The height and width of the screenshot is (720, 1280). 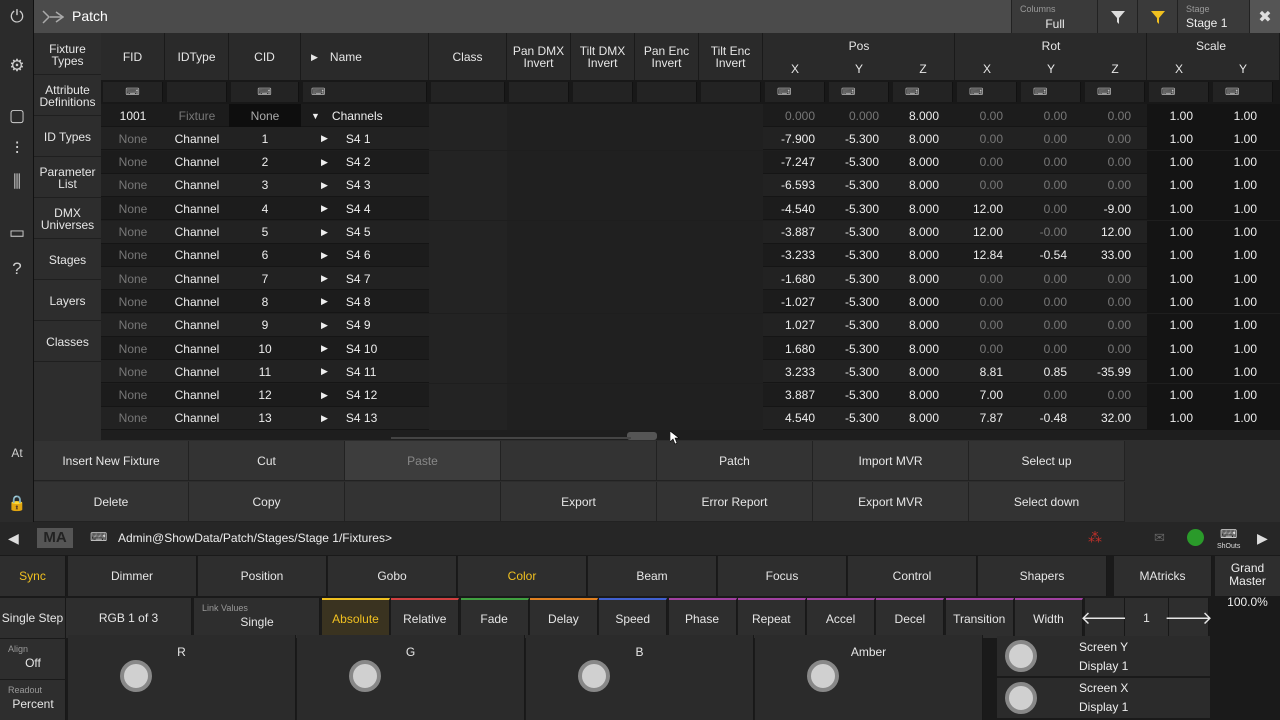 I want to click on cell-pos-x: -4.540, so click(x=791, y=208).